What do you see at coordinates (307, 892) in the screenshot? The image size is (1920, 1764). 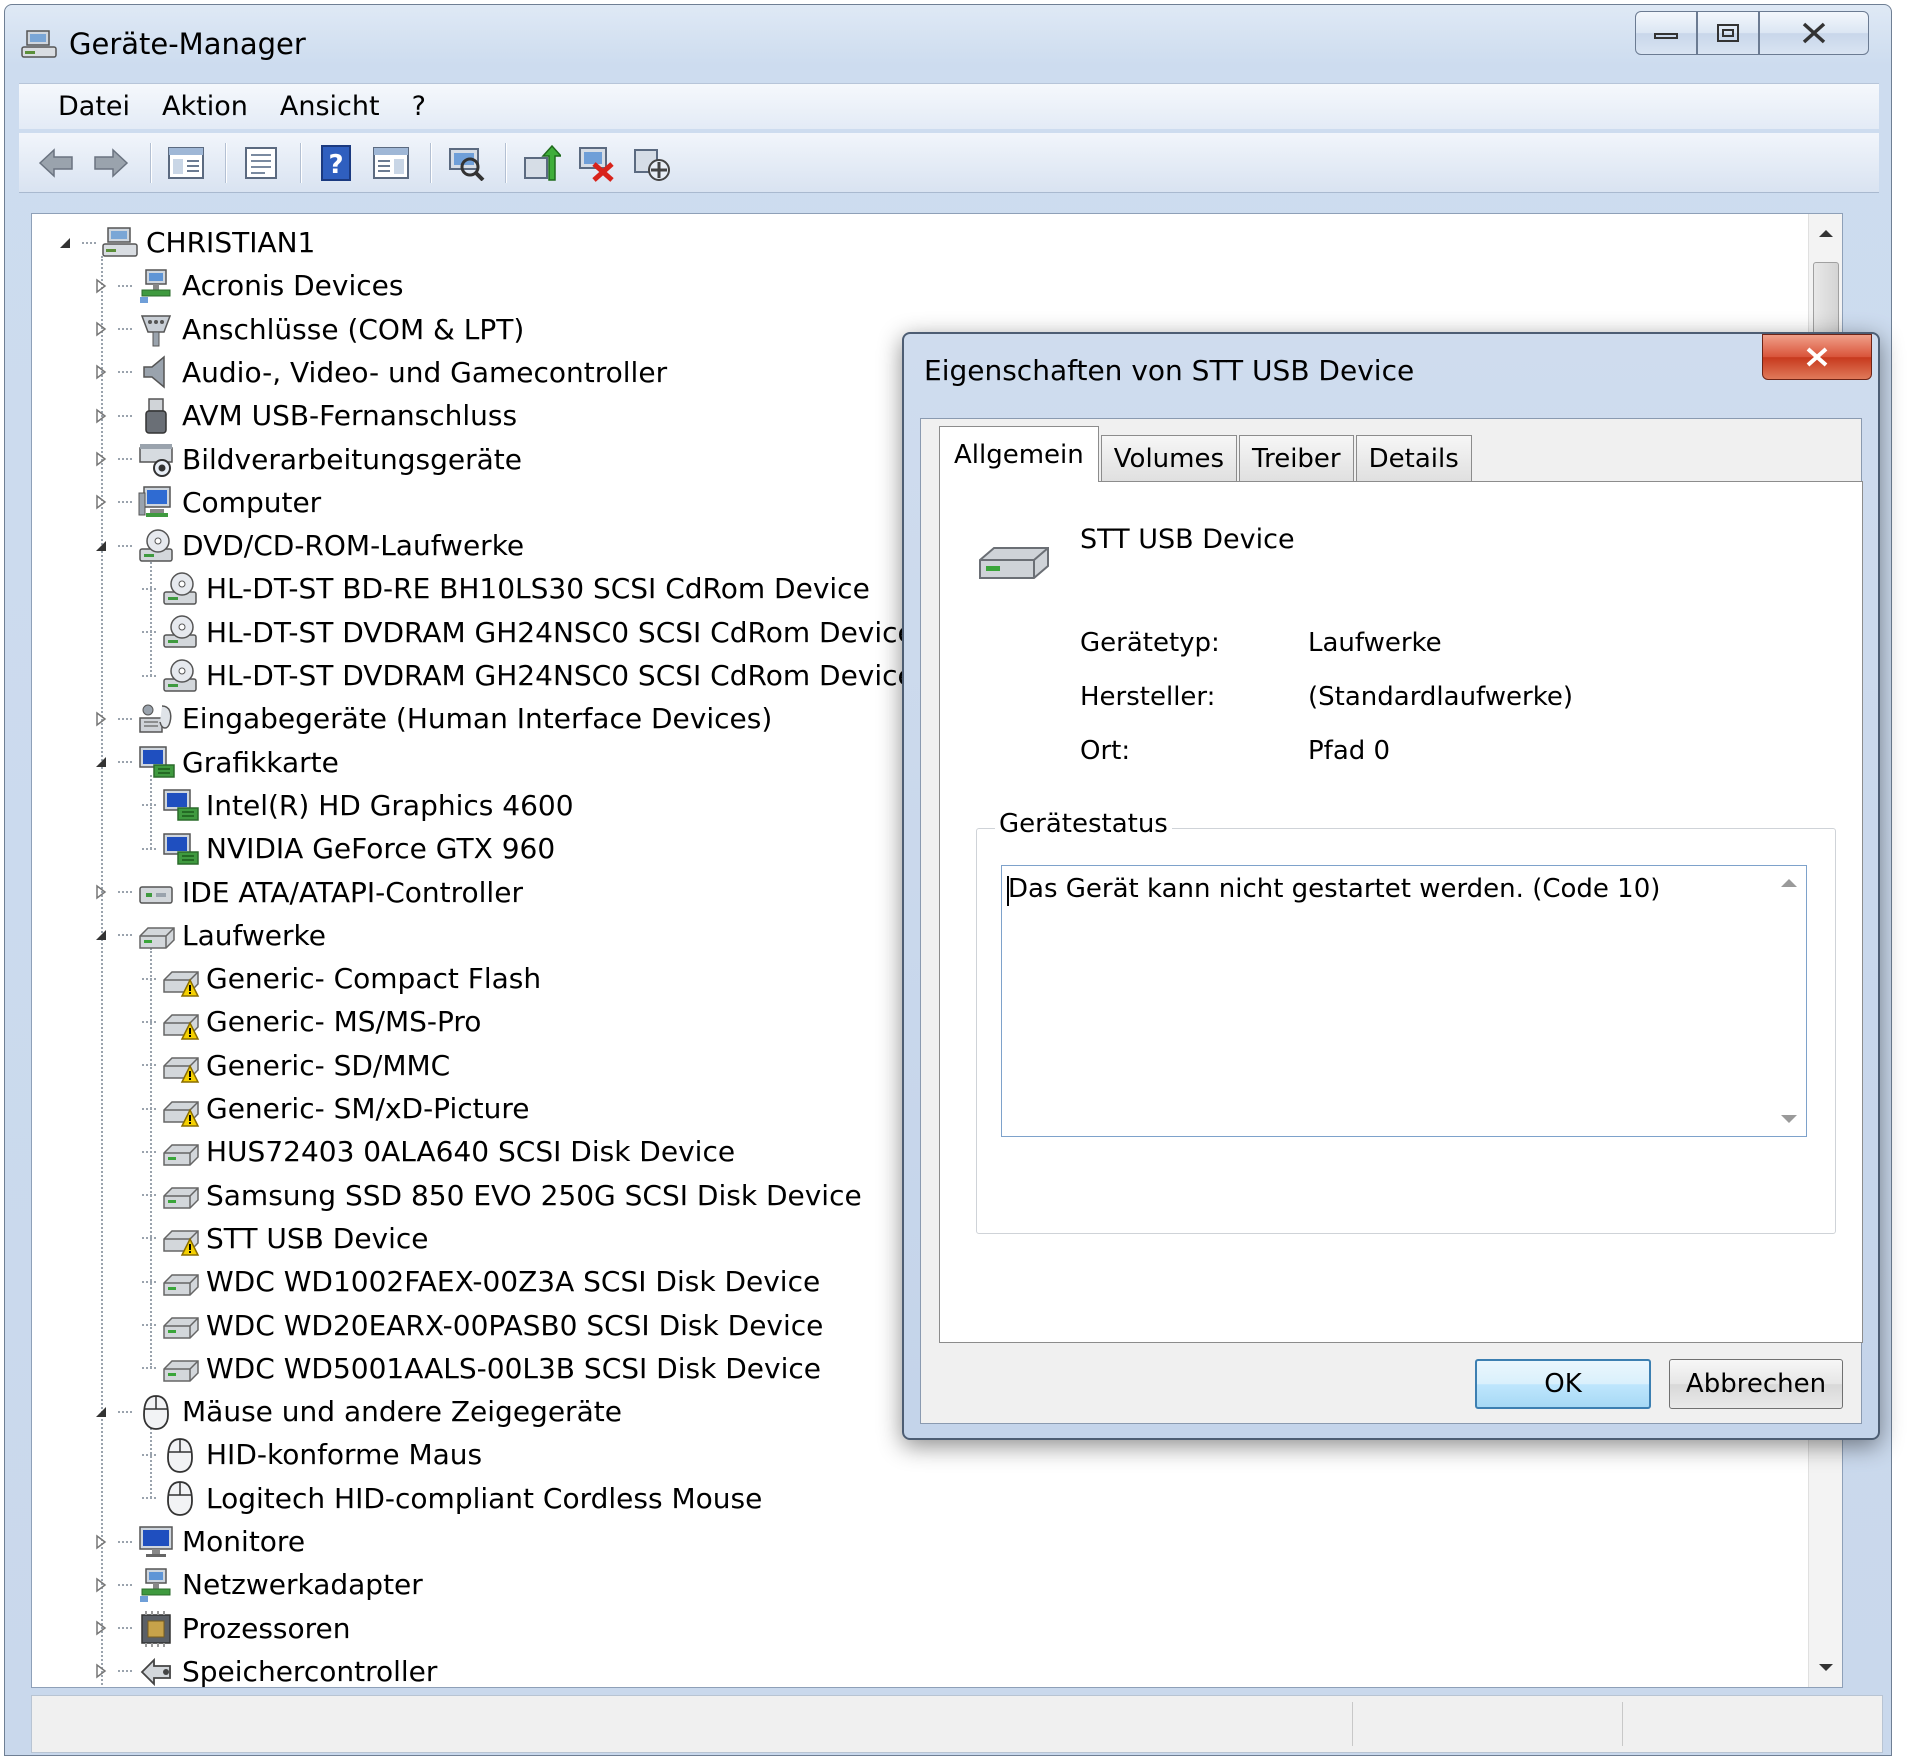 I see `tree-category-ide-ata-atapi-controller: IDE ATA/ATAPI-Controller` at bounding box center [307, 892].